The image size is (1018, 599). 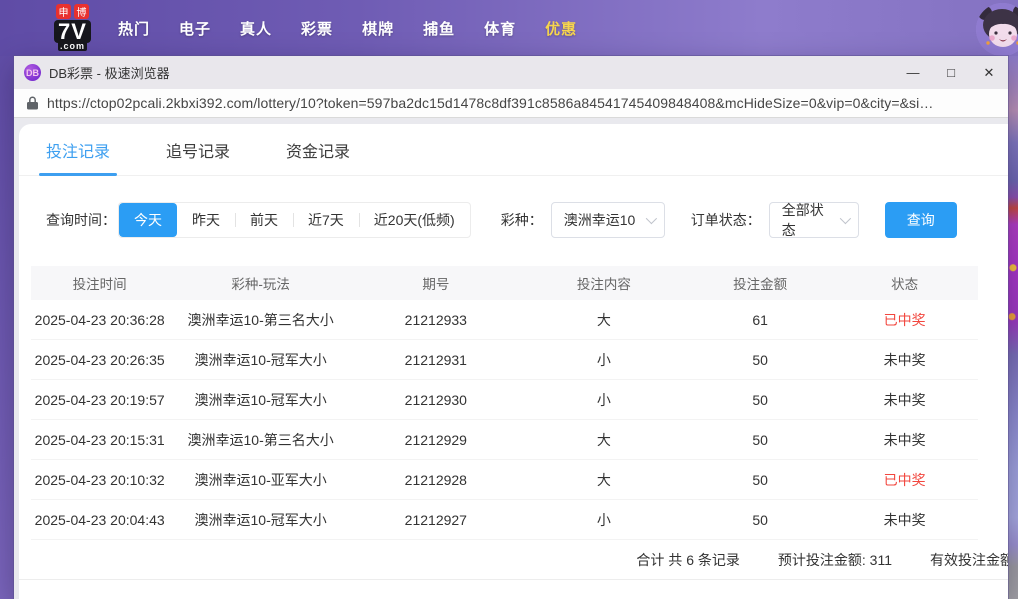 What do you see at coordinates (599, 220) in the screenshot?
I see `lottery-select-value: 澳洲幸运10` at bounding box center [599, 220].